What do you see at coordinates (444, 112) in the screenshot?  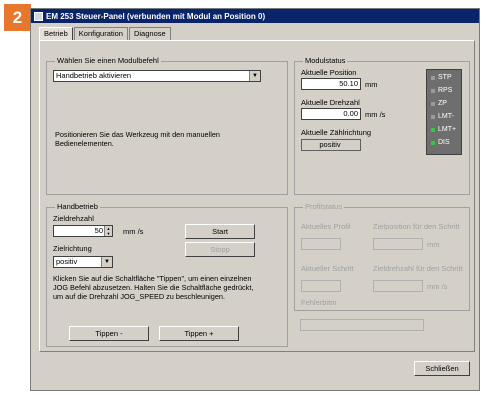 I see `status-led-panel: STP RPS ZP LMT- LMT+ DIS` at bounding box center [444, 112].